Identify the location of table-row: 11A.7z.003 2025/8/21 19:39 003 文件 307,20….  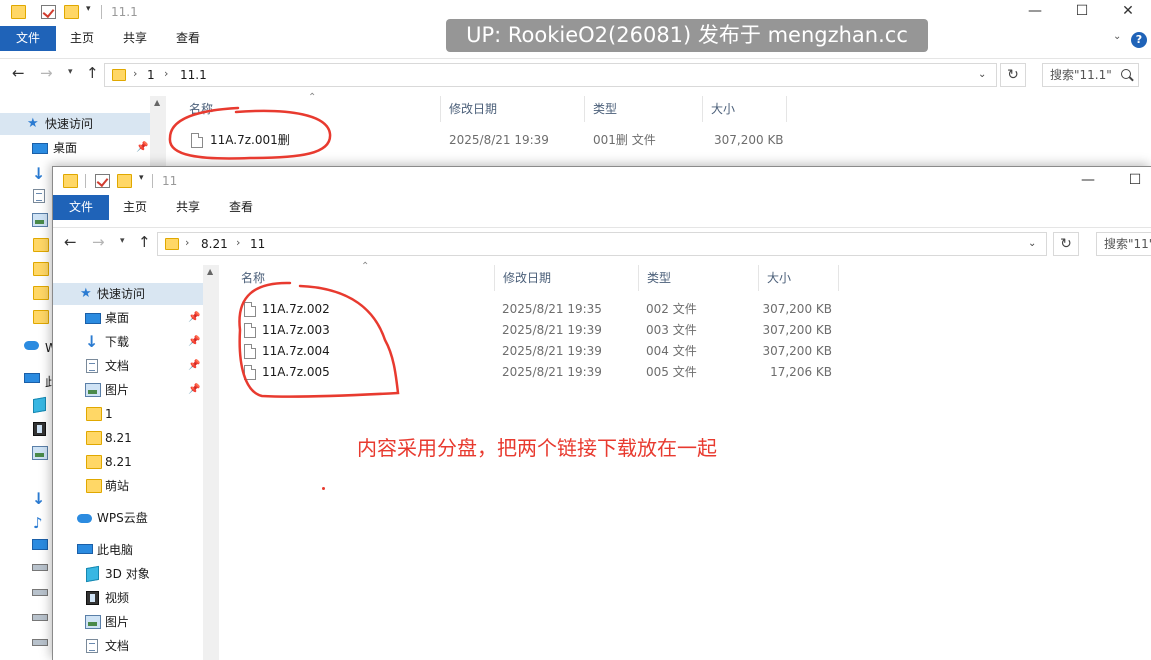
(539, 330).